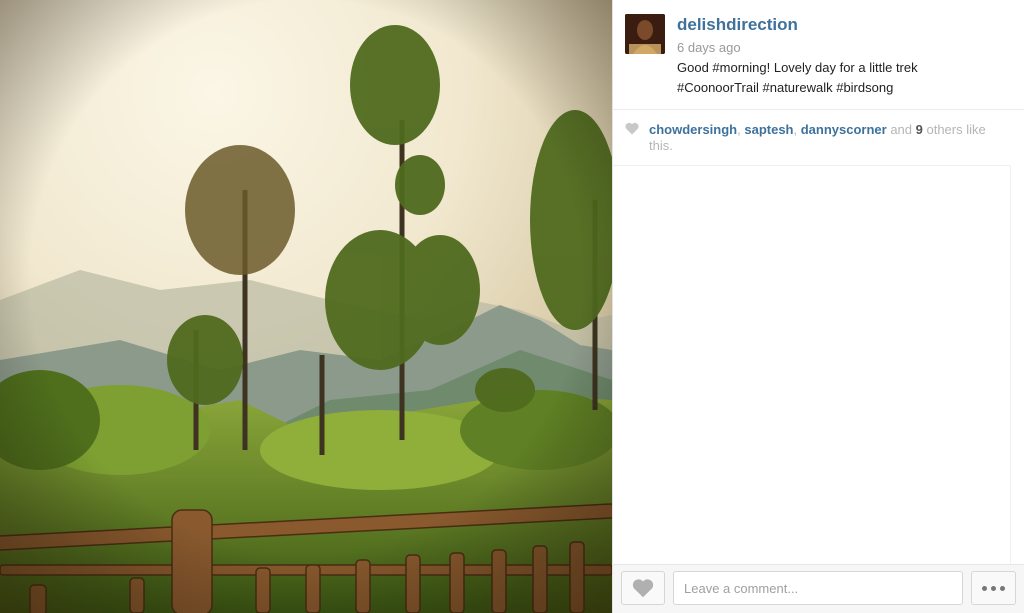 This screenshot has height=613, width=1024. I want to click on liker-link: dannyscorner, so click(844, 129).